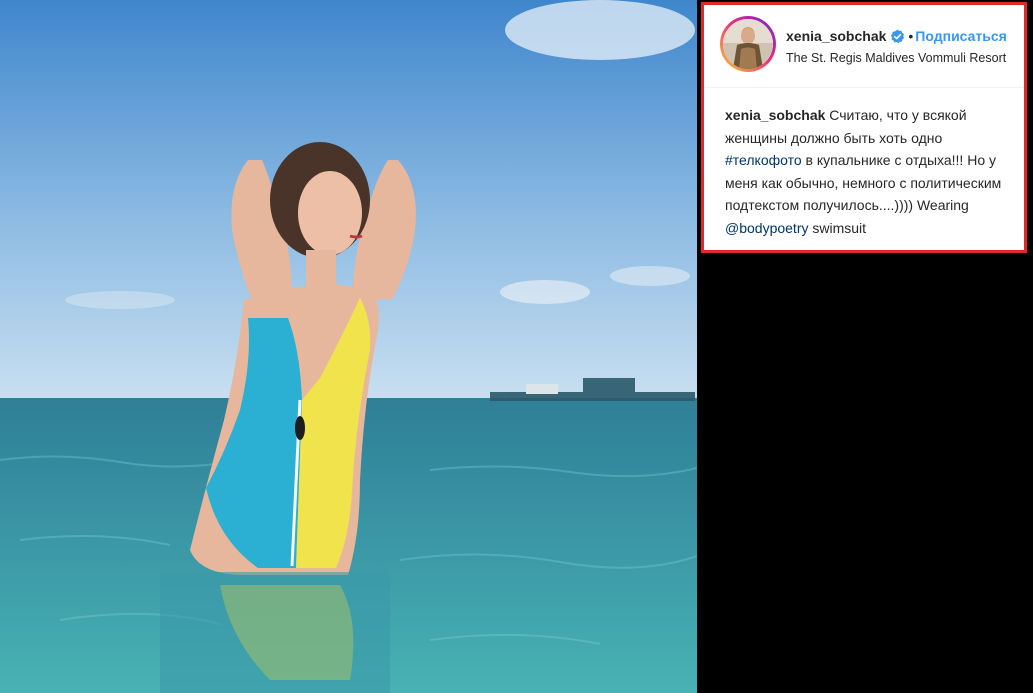 Image resolution: width=1033 pixels, height=693 pixels. Describe the element at coordinates (836, 36) in the screenshot. I see `username-link: xenia_sobchak` at that location.